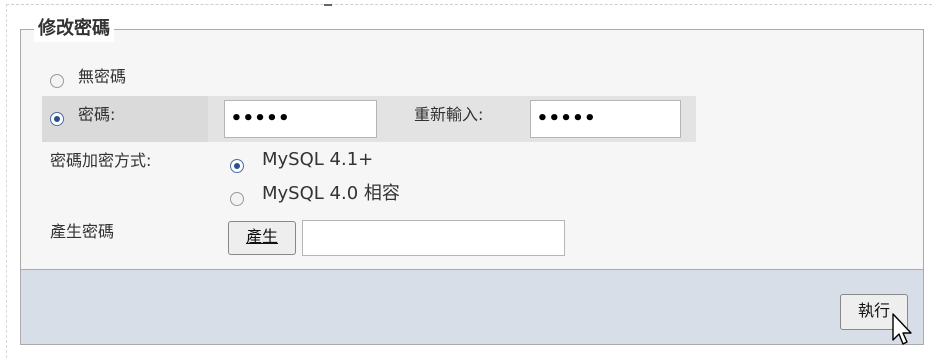  Describe the element at coordinates (300, 119) in the screenshot. I see `password-input: •••••` at that location.